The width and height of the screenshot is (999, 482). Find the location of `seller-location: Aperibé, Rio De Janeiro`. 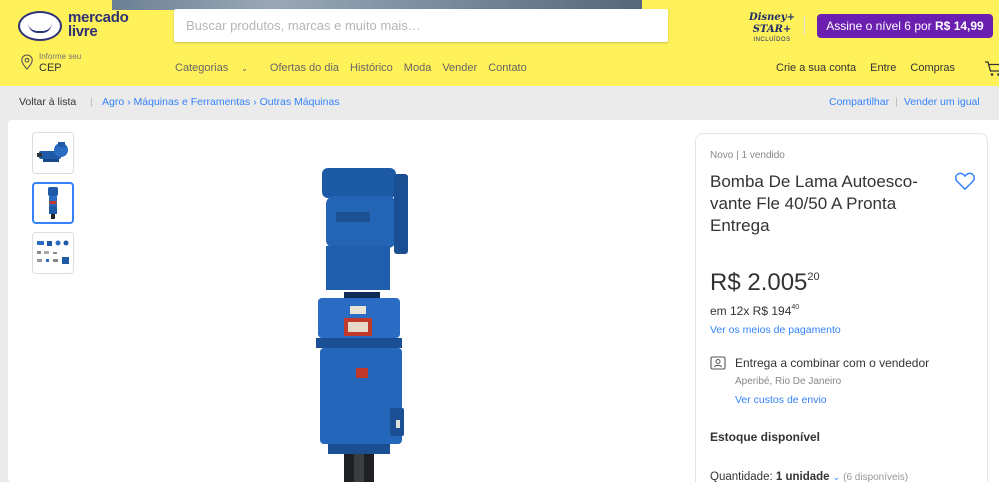

seller-location: Aperibé, Rio De Janeiro is located at coordinates (788, 381).